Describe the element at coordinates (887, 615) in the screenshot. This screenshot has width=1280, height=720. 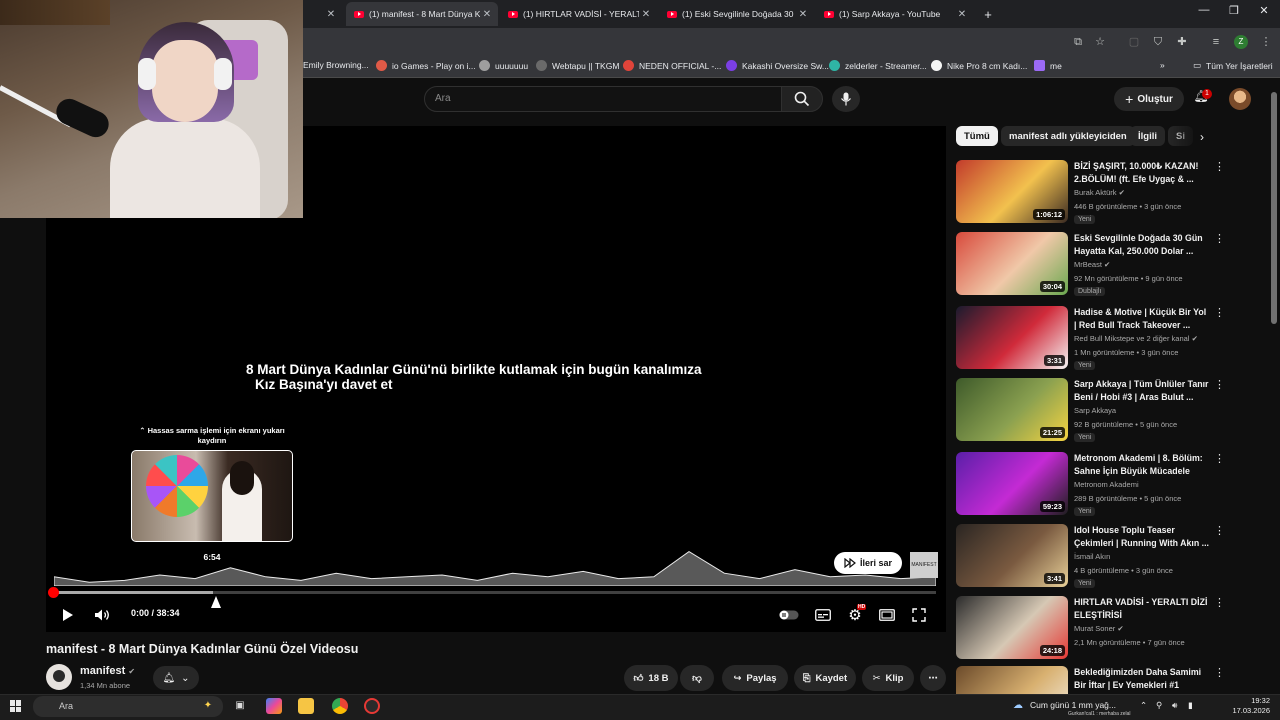
I see `theater-mode-button` at that location.